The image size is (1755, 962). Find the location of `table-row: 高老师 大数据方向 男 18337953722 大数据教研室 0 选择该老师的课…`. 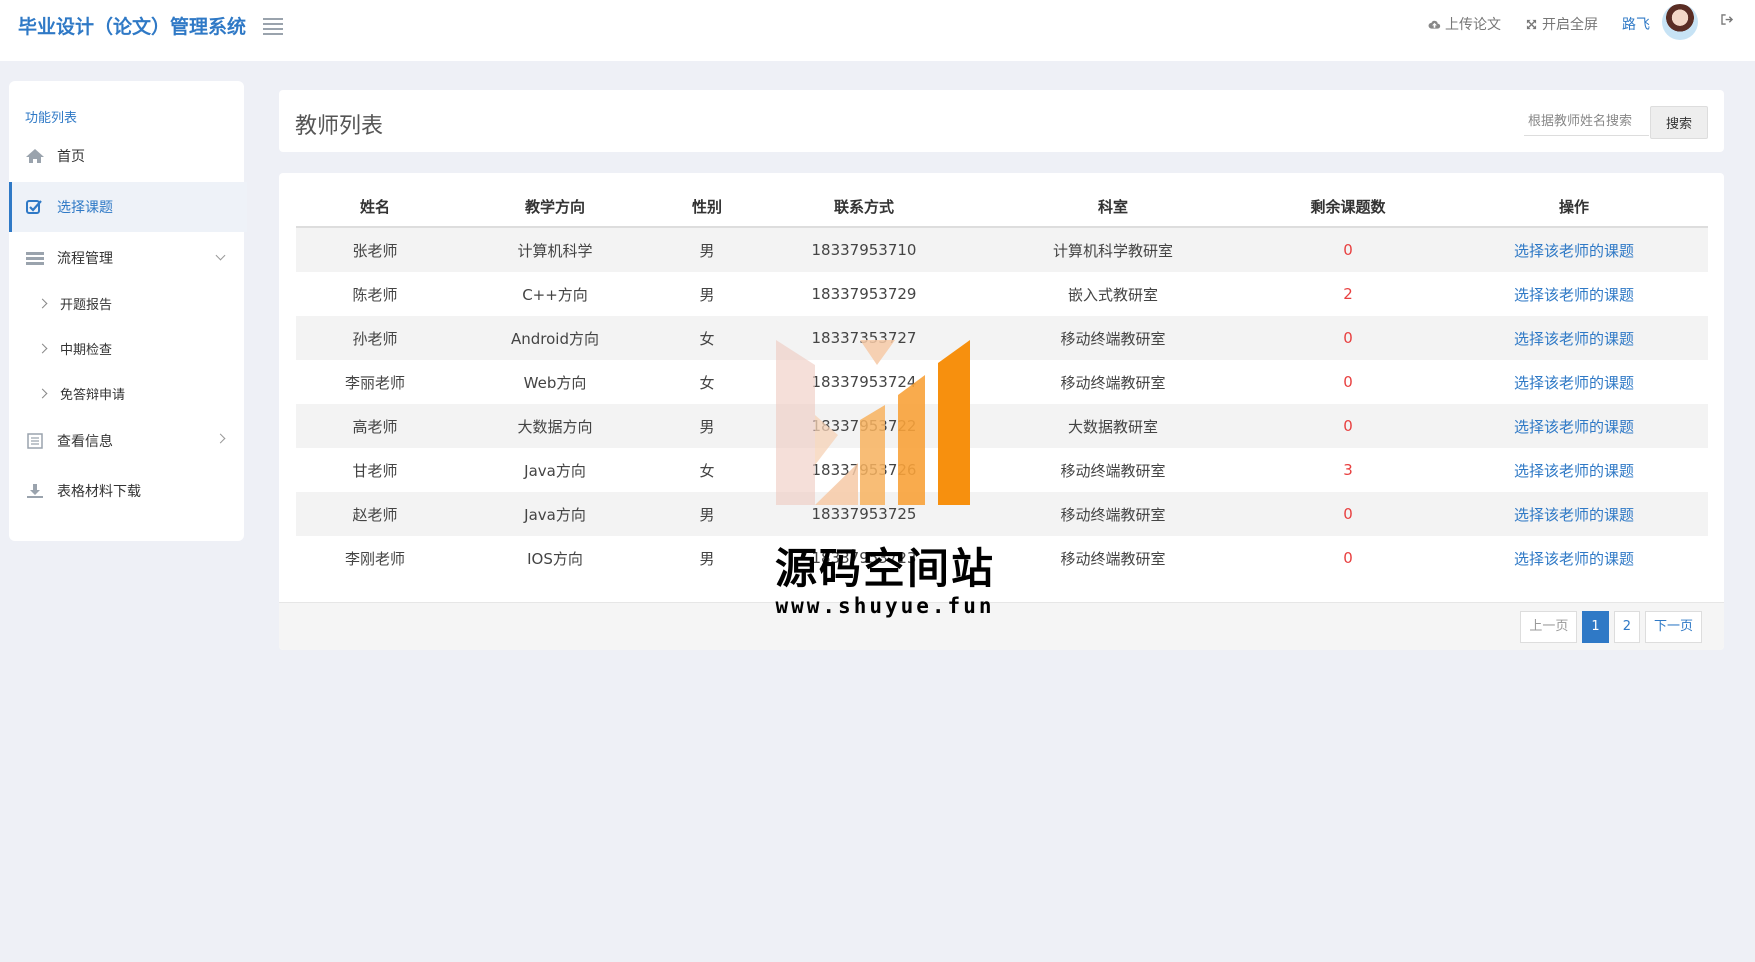

table-row: 高老师 大数据方向 男 18337953722 大数据教研室 0 选择该老师的课… is located at coordinates (1002, 426).